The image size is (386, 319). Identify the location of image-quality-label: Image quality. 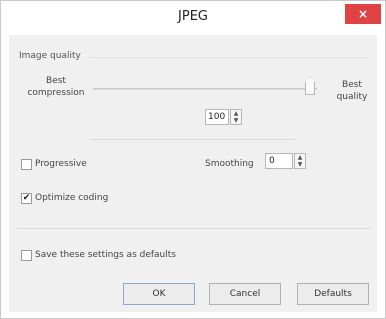
(50, 56).